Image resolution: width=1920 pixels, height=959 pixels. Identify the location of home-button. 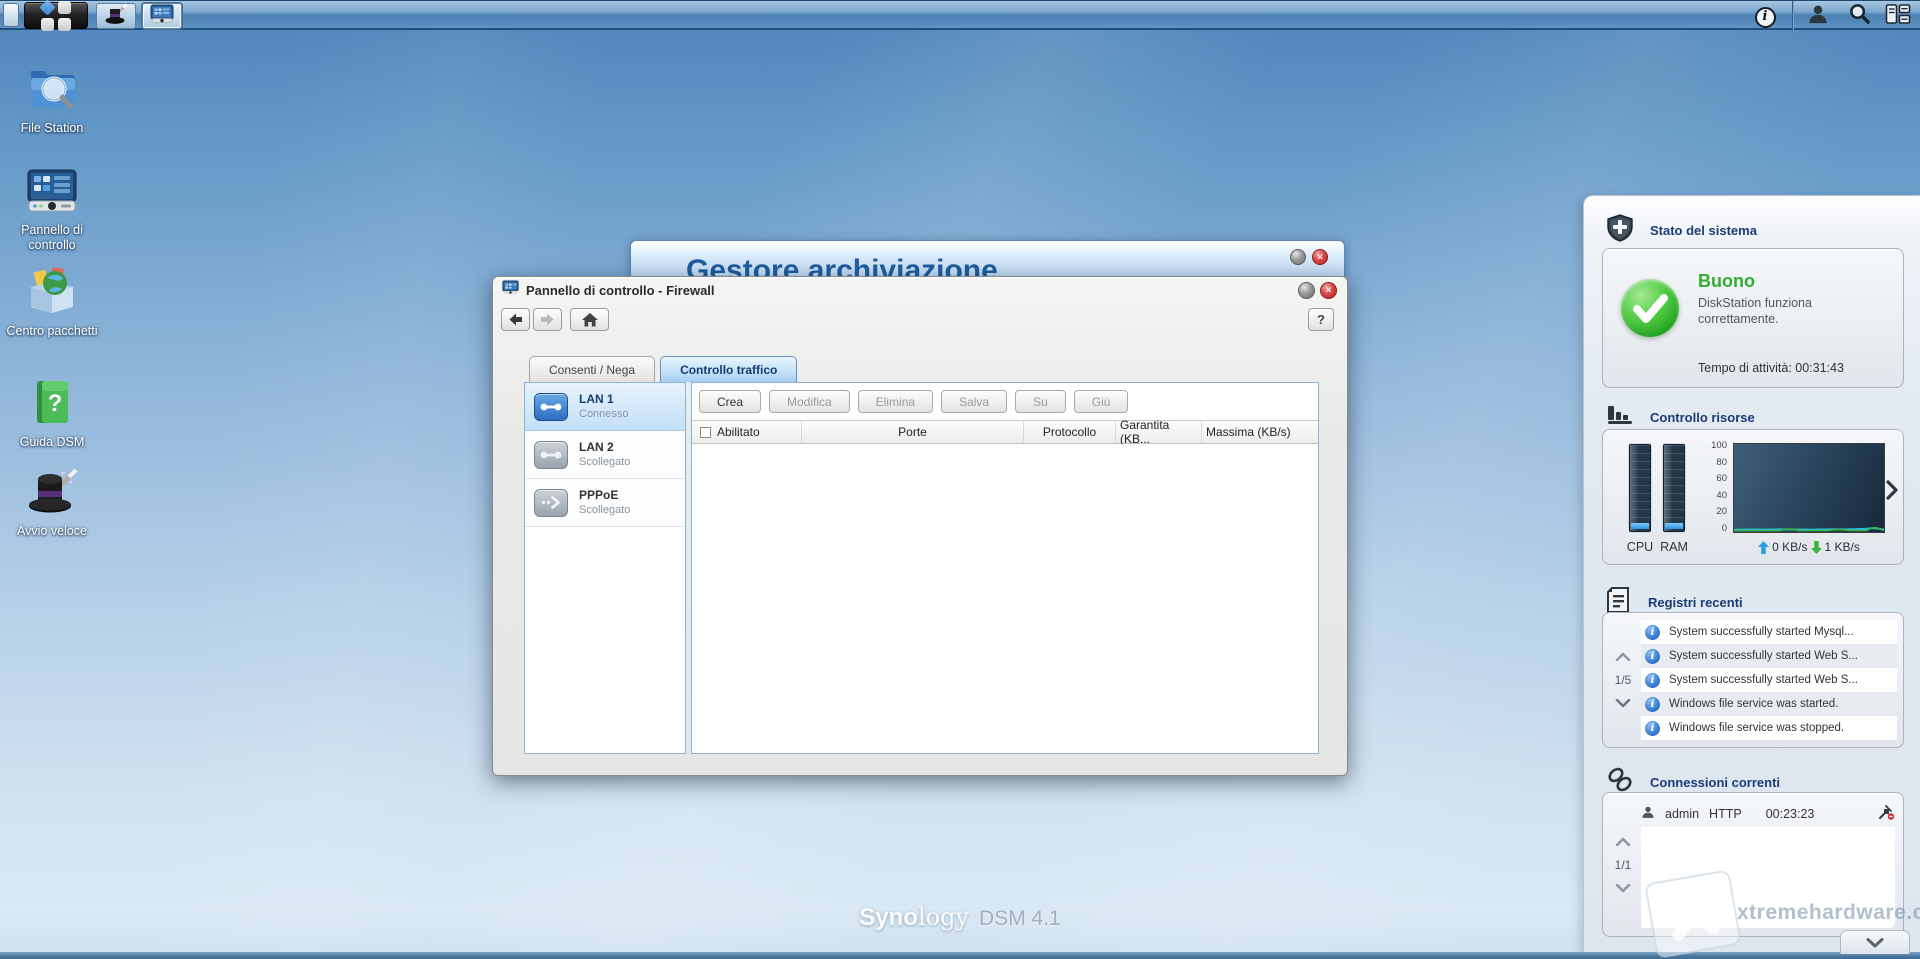
(589, 319).